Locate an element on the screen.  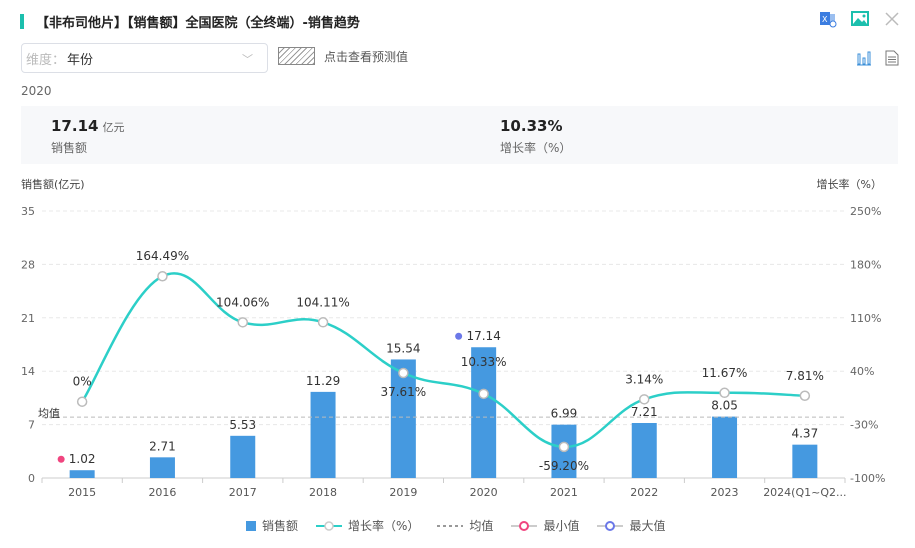
bar-value-label: 17.14 is located at coordinates (483, 336).